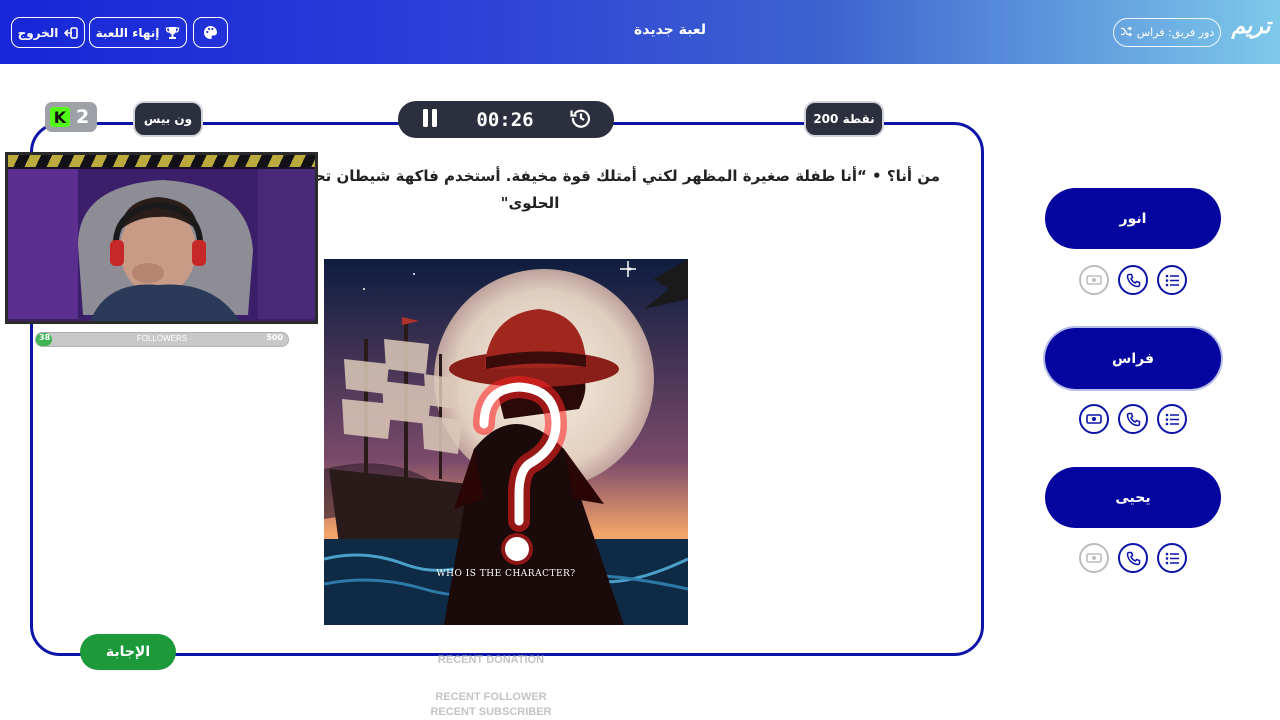 The height and width of the screenshot is (720, 1280). I want to click on streamer-webcam-image, so click(161, 245).